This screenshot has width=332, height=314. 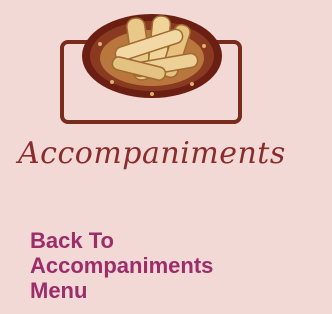 What do you see at coordinates (175, 240) in the screenshot?
I see `back-link-line-1: Back To` at bounding box center [175, 240].